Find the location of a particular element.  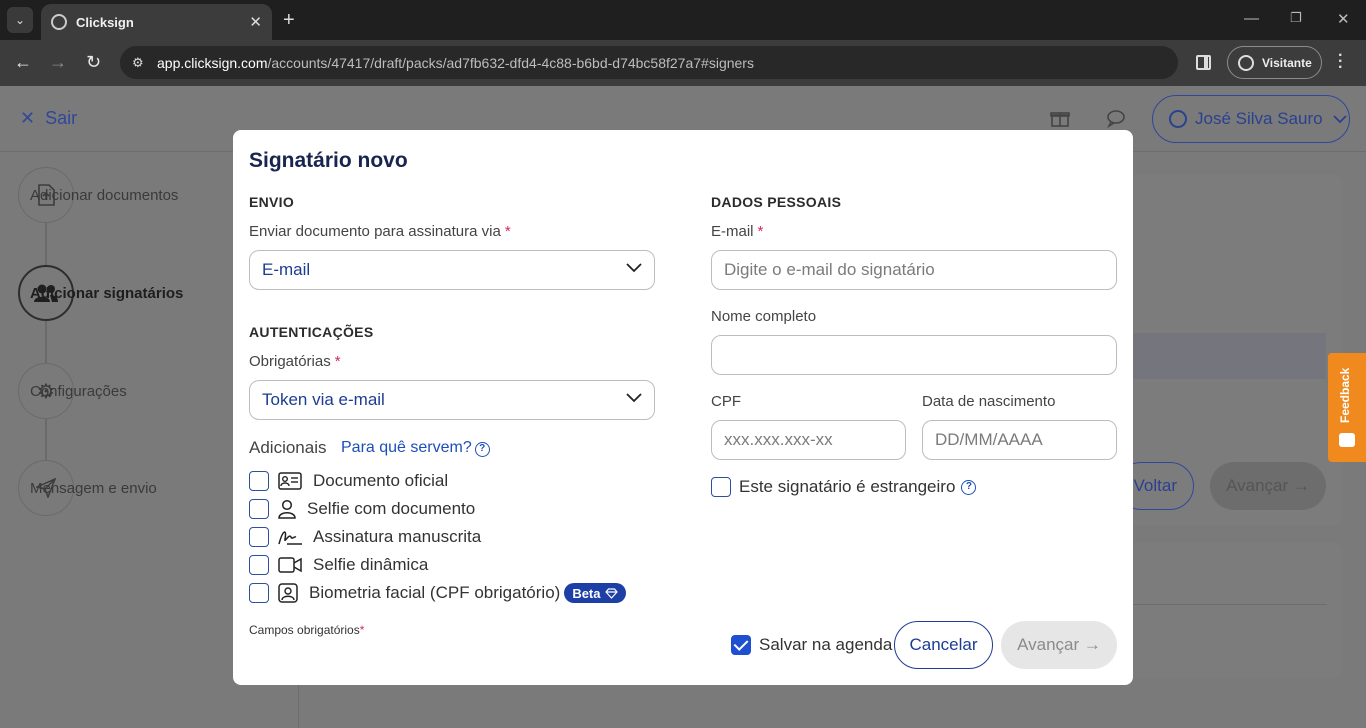

forward-arrow-icon: → is located at coordinates (58, 62).